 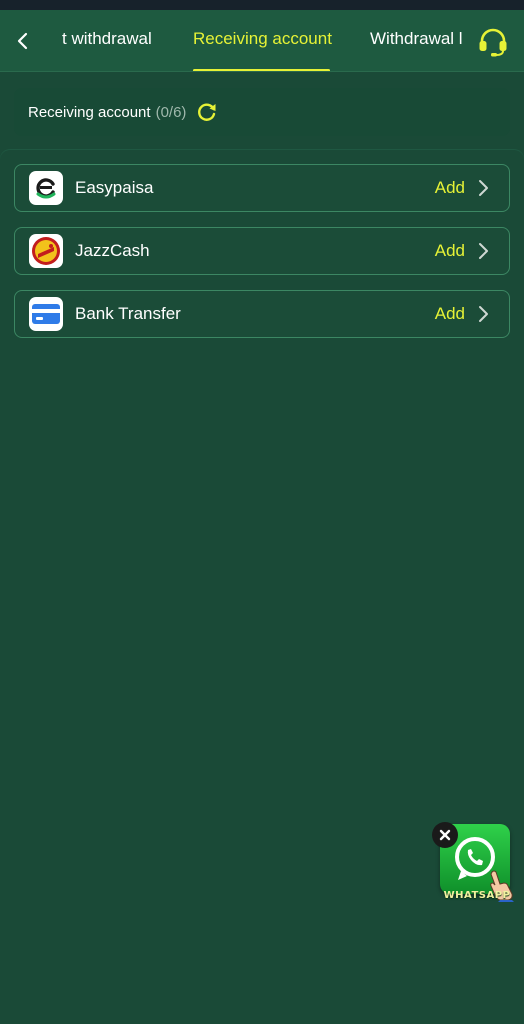 I want to click on tab-withdrawal: t withdrawal, so click(x=107, y=39).